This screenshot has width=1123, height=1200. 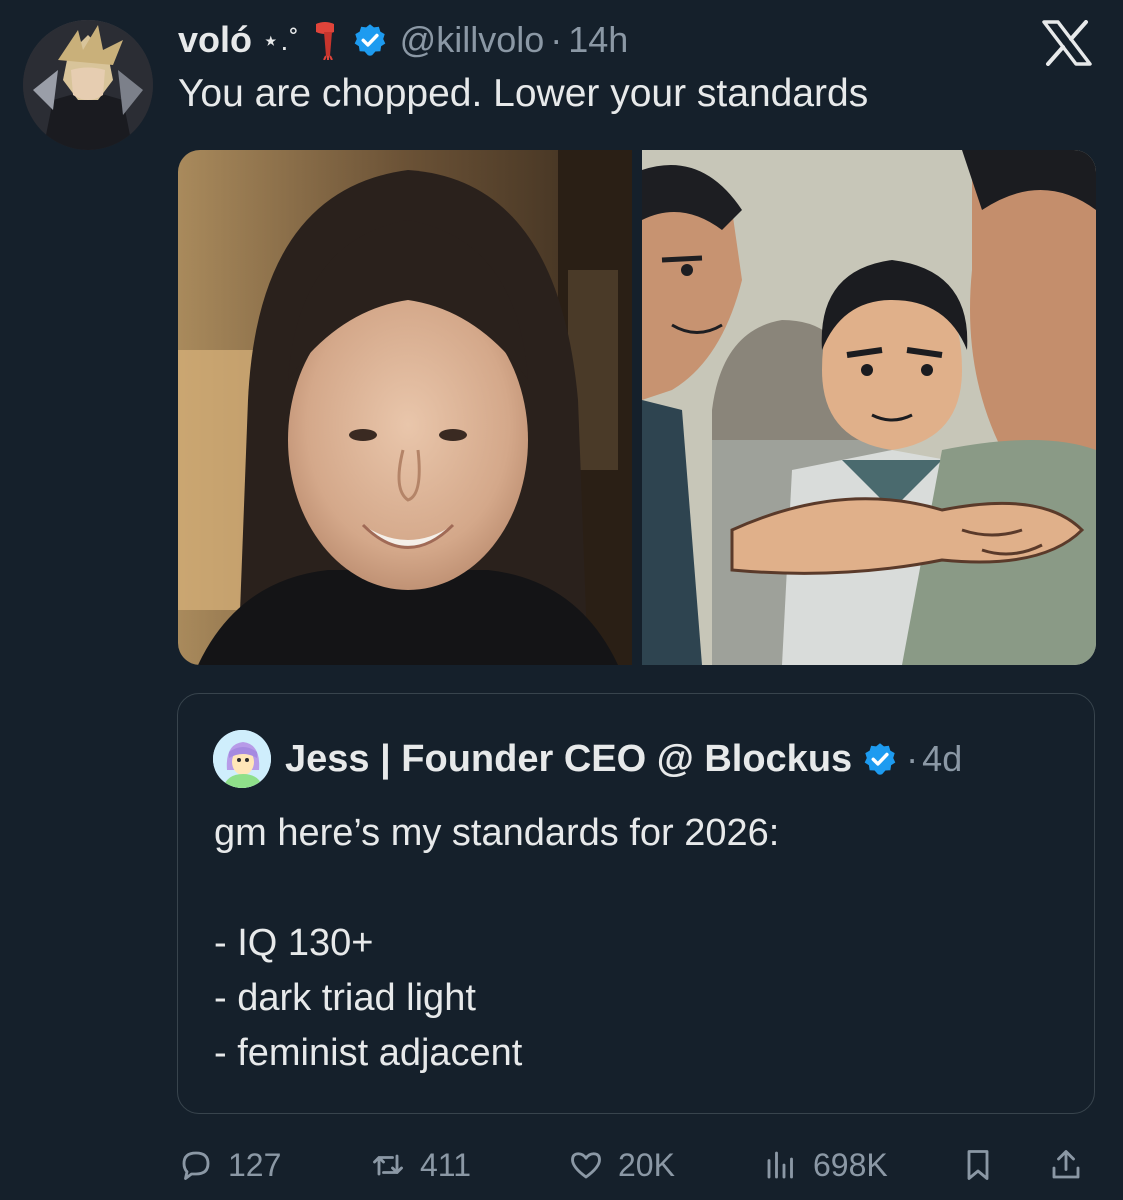 What do you see at coordinates (586, 1165) in the screenshot?
I see `heart-icon` at bounding box center [586, 1165].